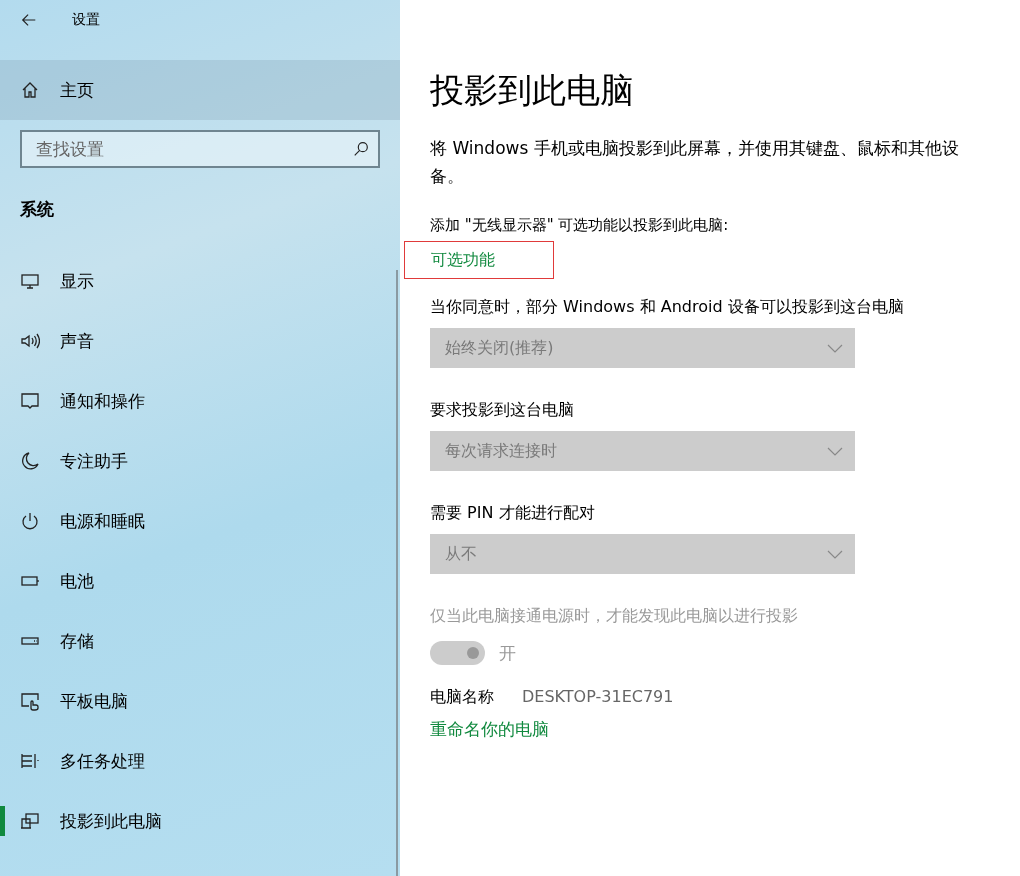 The width and height of the screenshot is (1020, 876). Describe the element at coordinates (614, 616) in the screenshot. I see `setting-label: 仅当此电脑接通电源时，才能发现此电脑以进行投影` at that location.